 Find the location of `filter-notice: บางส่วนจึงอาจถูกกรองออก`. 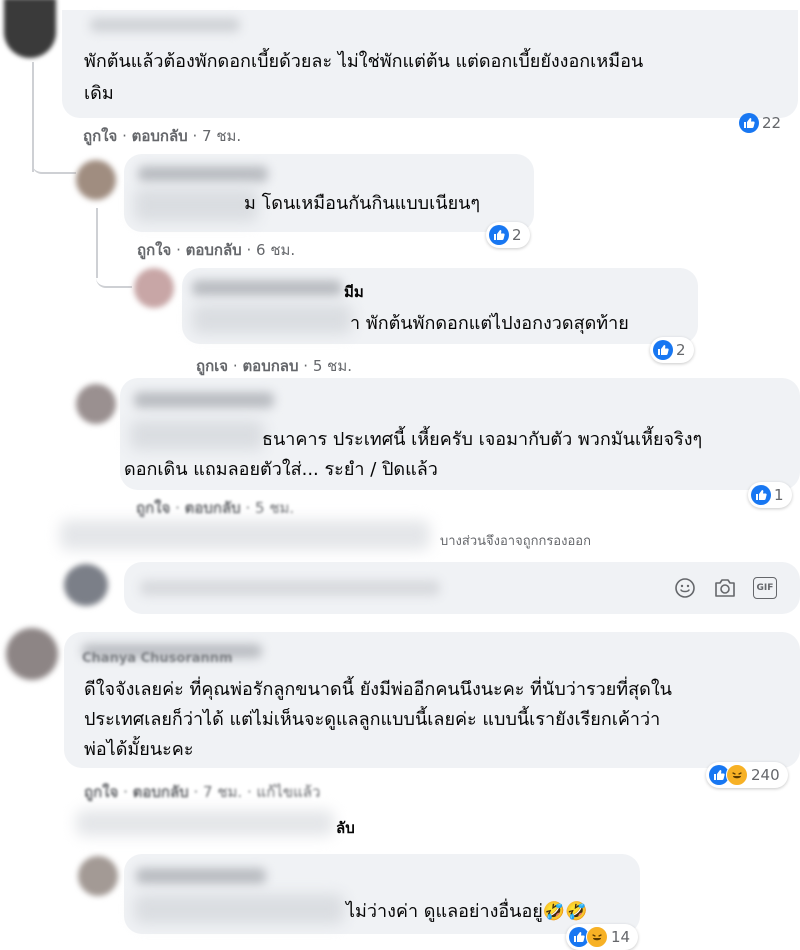

filter-notice: บางส่วนจึงอาจถูกกรองออก is located at coordinates (515, 541).